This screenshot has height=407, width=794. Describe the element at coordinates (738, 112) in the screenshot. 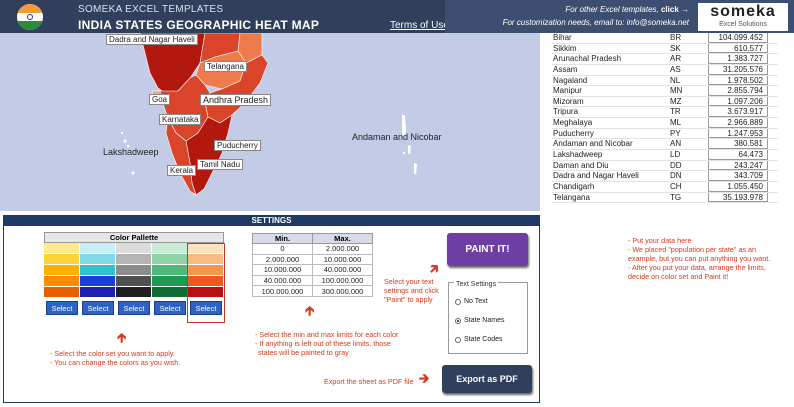

I see `state-value: 3.673.917` at that location.